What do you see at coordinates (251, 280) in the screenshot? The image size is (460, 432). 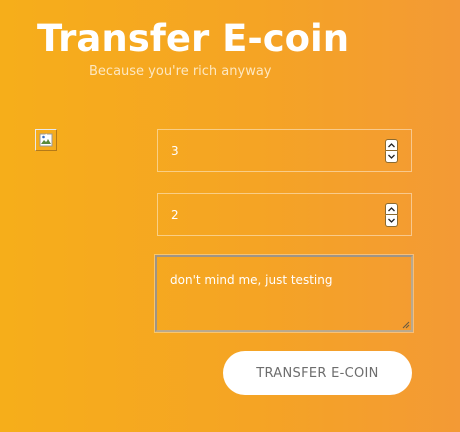 I see `message-text: don't mind me, just testing` at bounding box center [251, 280].